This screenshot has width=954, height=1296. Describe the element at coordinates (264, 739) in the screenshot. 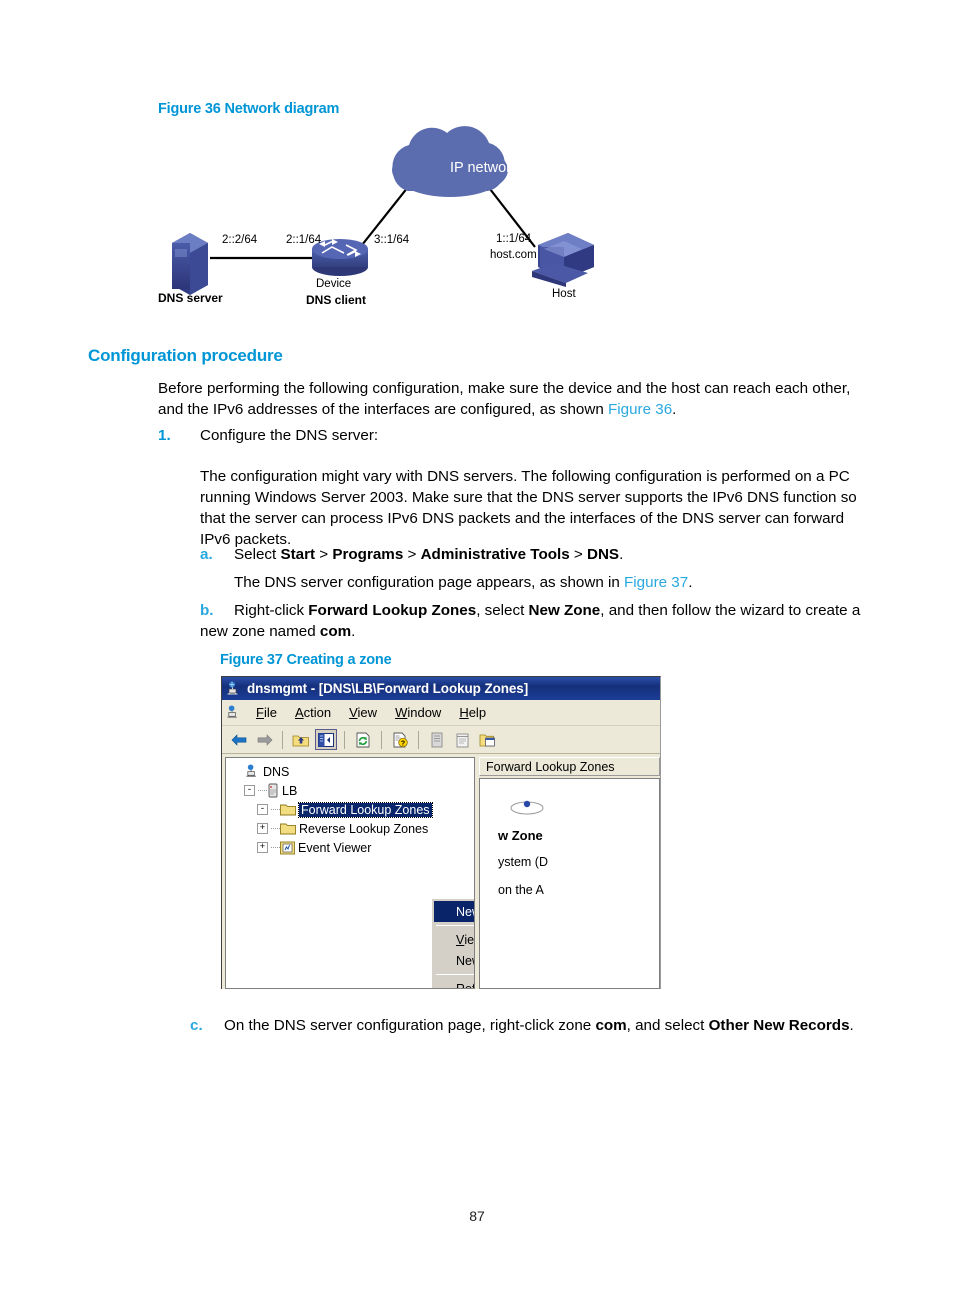

I see `forward-arrow-icon` at that location.